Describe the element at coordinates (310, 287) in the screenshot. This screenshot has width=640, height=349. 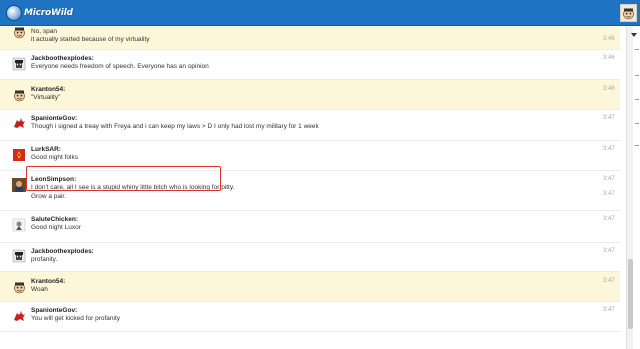
I see `chat-message: Kranton54: Woah 3:47` at that location.